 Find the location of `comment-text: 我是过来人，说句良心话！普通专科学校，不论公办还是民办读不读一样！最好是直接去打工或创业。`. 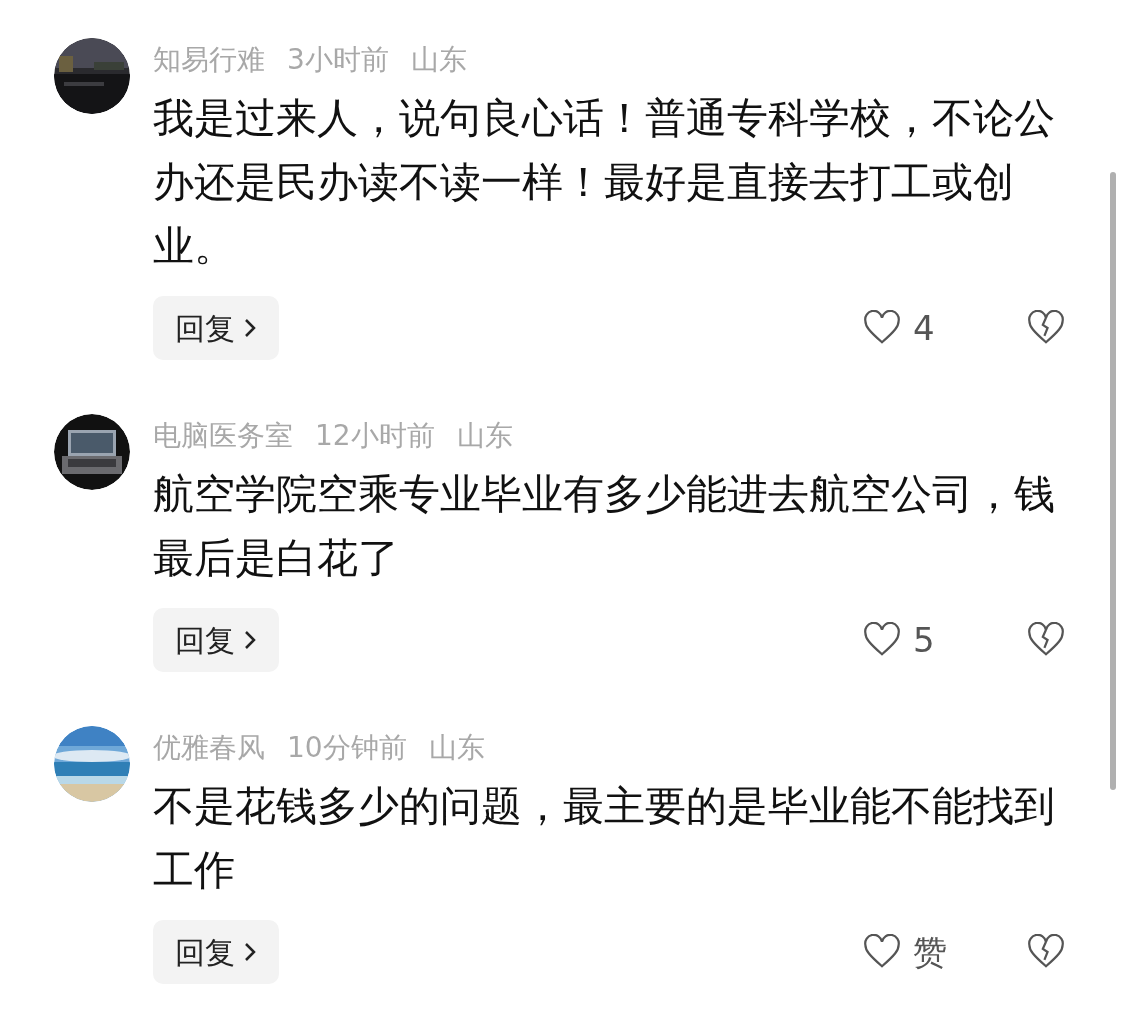

comment-text: 我是过来人，说句良心话！普通专科学校，不论公办还是民办读不读一样！最好是直接去打工或创业。 is located at coordinates (604, 182).